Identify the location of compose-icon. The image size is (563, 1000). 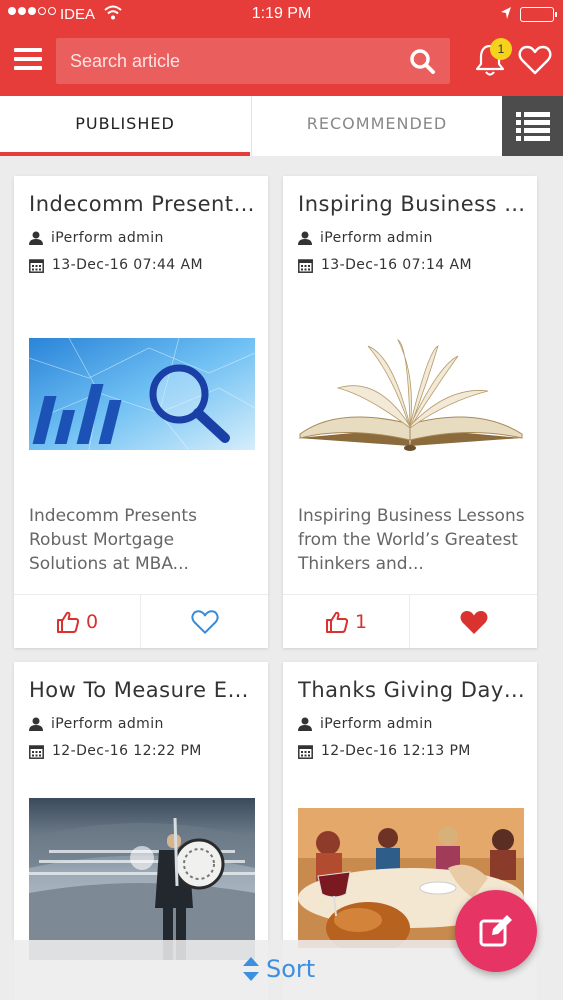
(495, 931).